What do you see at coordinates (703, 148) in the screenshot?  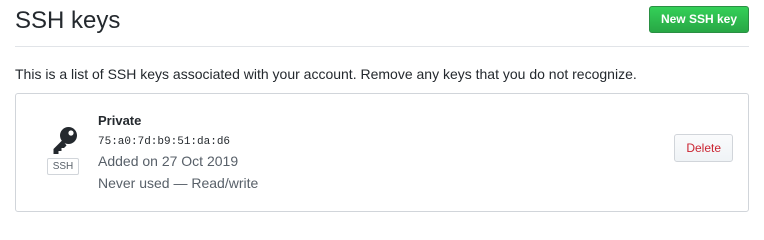 I see `delete-key-button: Delete` at bounding box center [703, 148].